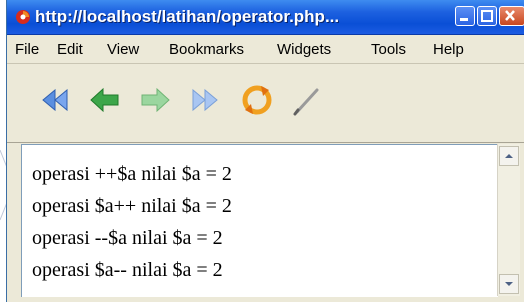 The width and height of the screenshot is (524, 302). Describe the element at coordinates (70, 49) in the screenshot. I see `menu-edit: Edit` at that location.